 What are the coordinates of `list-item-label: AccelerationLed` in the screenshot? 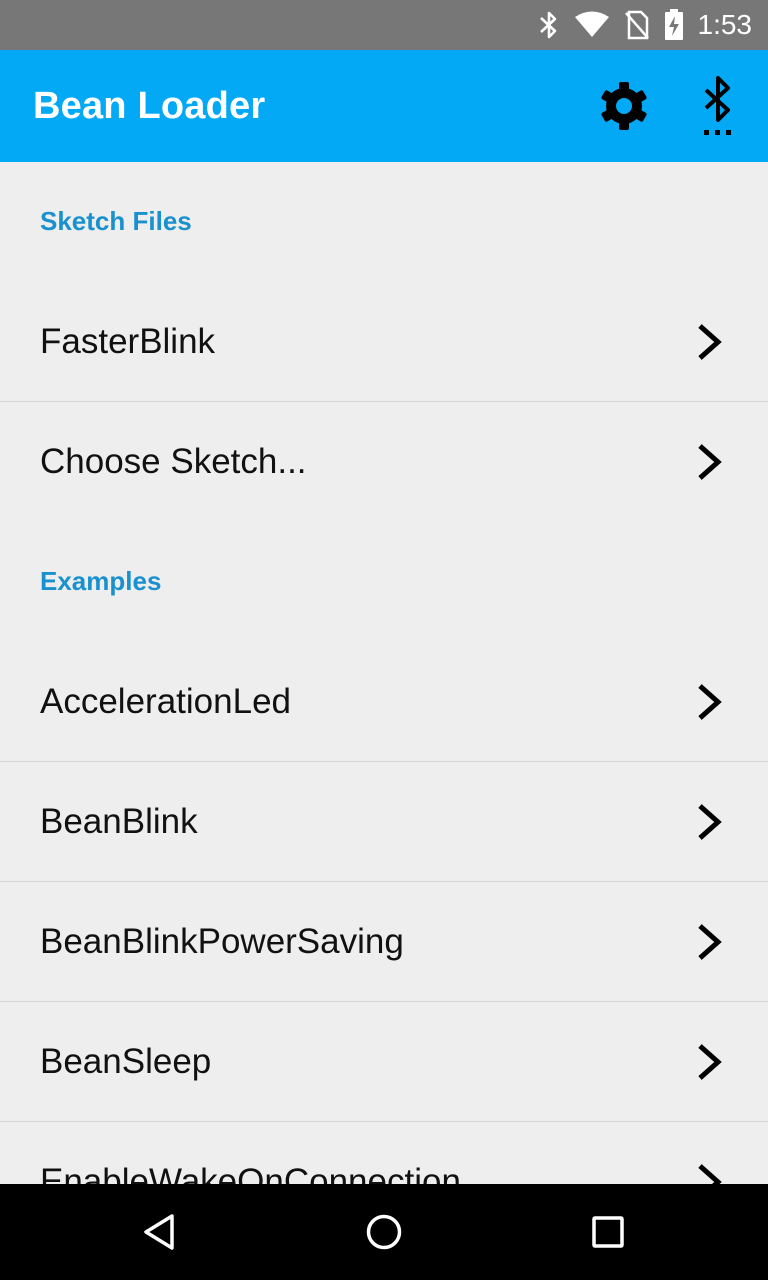 It's located at (165, 701).